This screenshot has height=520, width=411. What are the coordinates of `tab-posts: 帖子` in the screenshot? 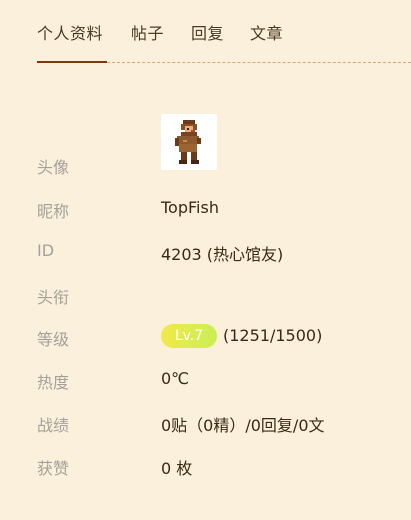 It's located at (147, 32).